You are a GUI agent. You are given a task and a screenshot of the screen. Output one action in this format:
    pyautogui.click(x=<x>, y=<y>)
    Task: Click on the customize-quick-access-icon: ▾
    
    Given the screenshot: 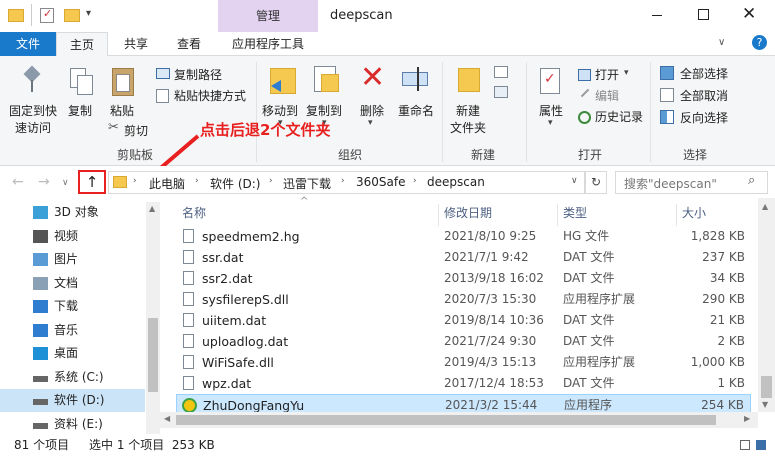 What is the action you would take?
    pyautogui.click(x=88, y=13)
    